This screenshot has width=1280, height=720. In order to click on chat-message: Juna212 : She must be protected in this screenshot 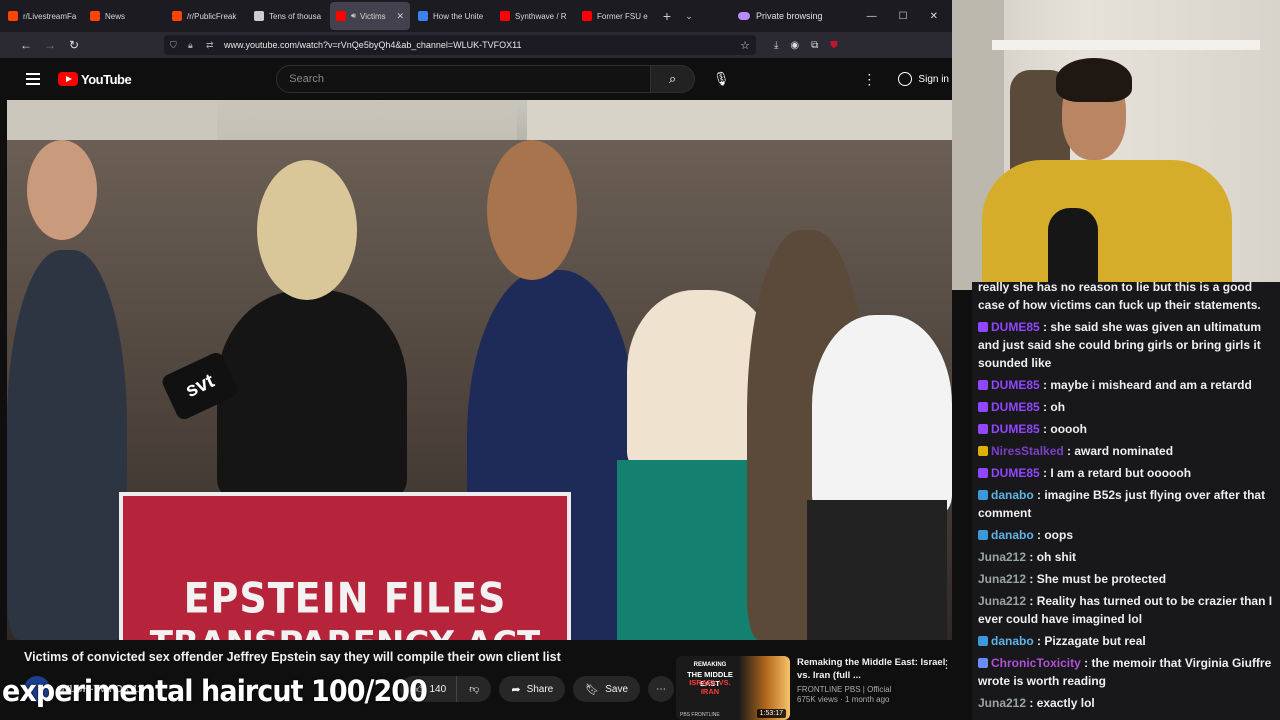, I will do `click(1129, 579)`.